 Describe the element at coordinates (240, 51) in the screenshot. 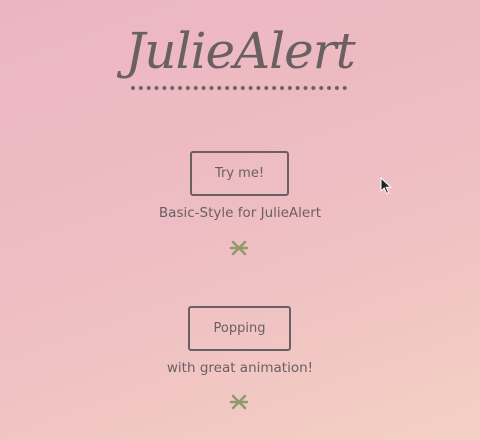

I see `page-title: JulieAlert` at that location.